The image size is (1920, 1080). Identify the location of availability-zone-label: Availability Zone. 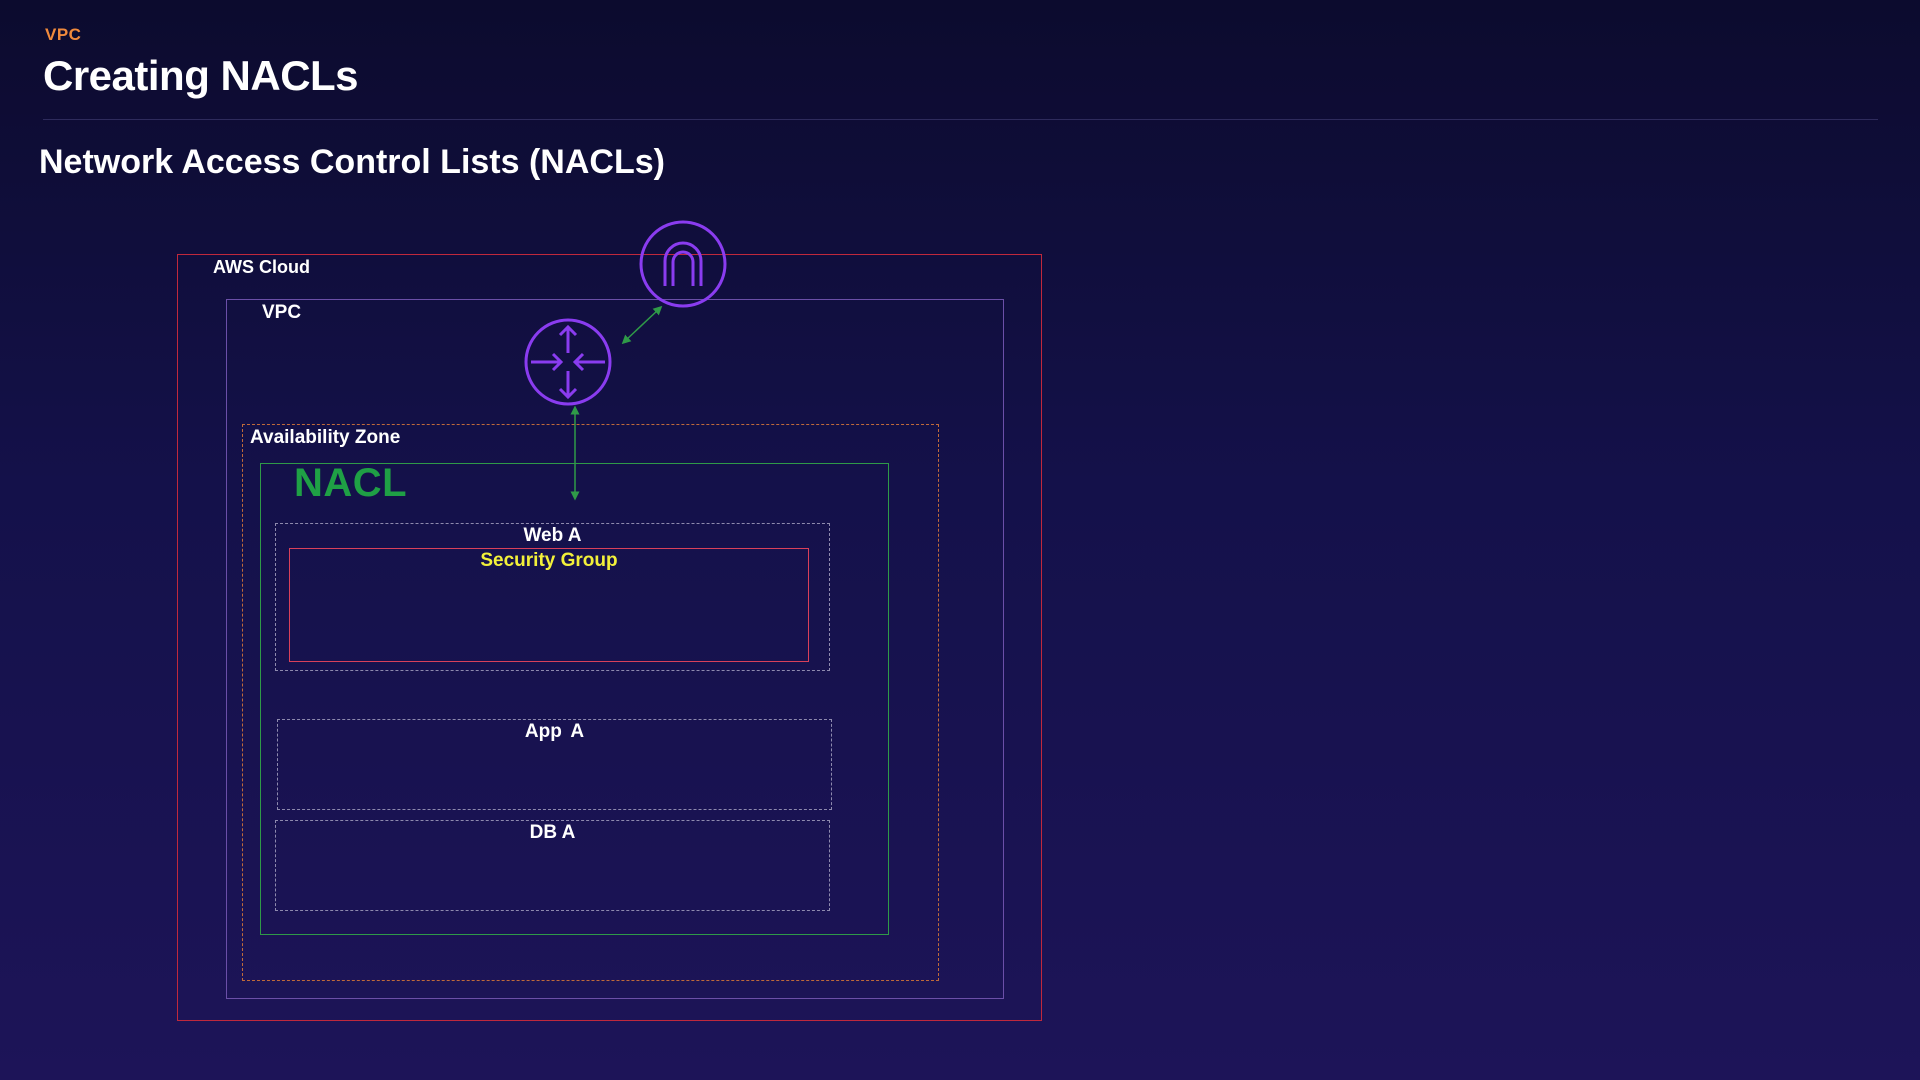
(325, 437).